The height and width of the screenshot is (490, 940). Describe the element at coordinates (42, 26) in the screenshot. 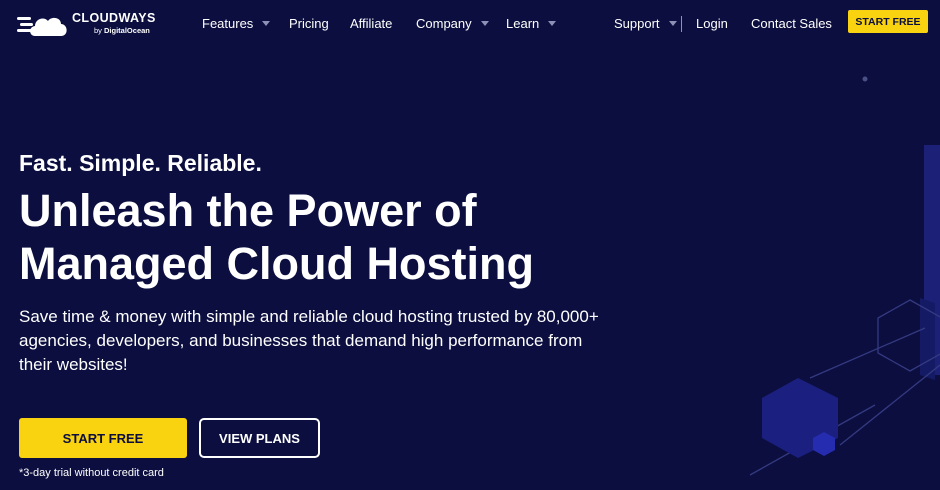

I see `cloud-logo-icon` at that location.